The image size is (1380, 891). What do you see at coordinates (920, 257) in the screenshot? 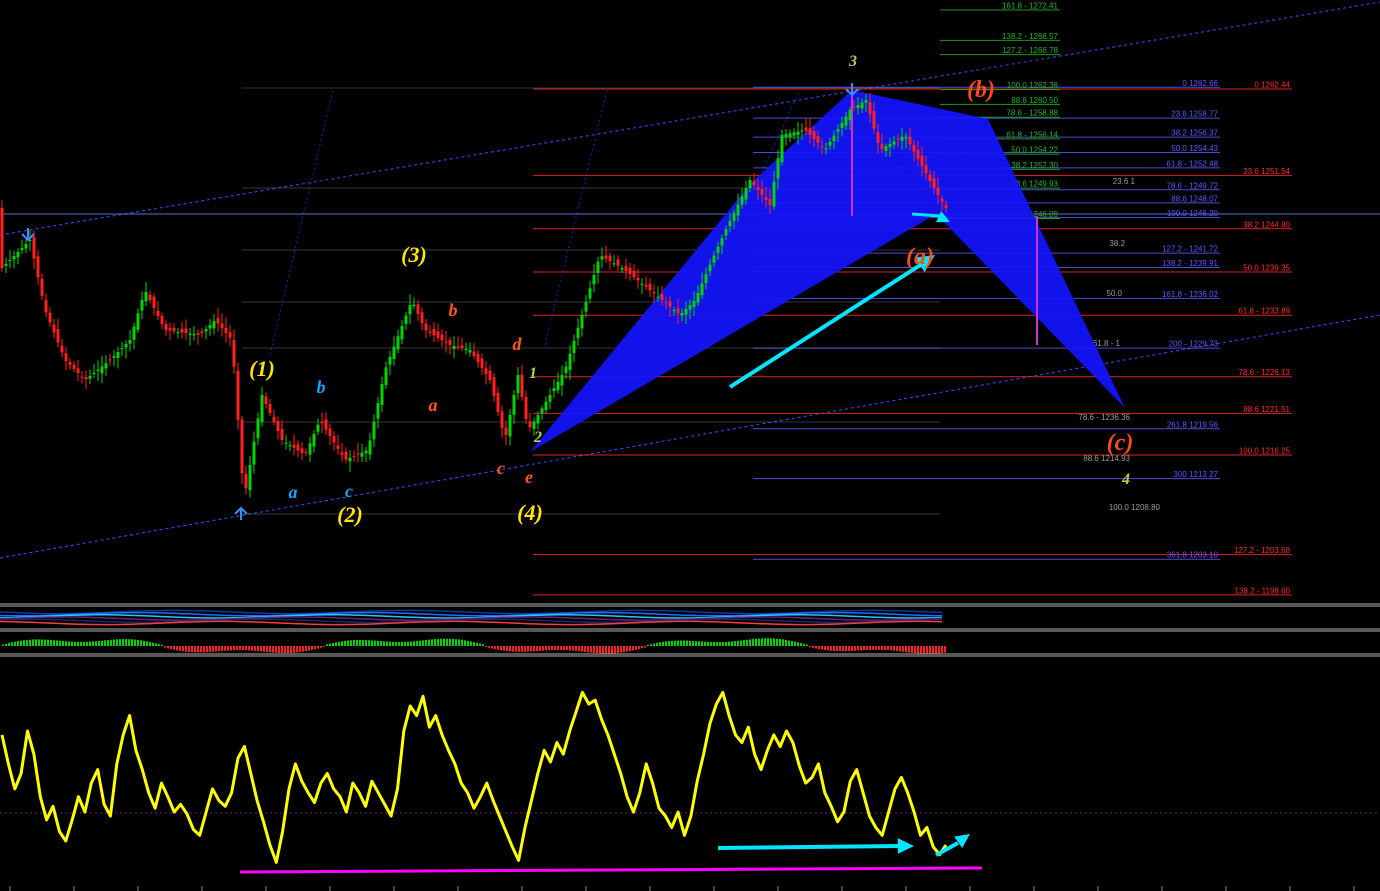
I see `wave-label-a: (a)` at bounding box center [920, 257].